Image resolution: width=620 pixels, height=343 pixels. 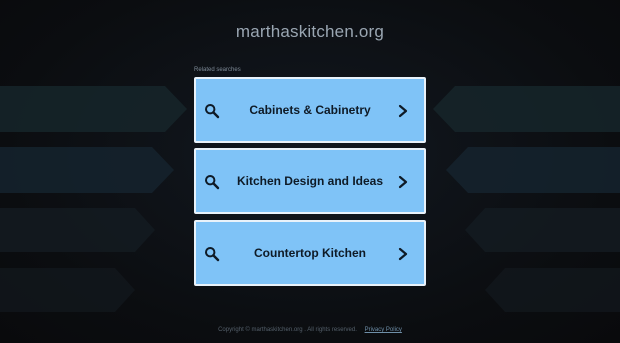 I want to click on related-search-cabinets: Cabinets & Cabinetry, so click(x=310, y=110).